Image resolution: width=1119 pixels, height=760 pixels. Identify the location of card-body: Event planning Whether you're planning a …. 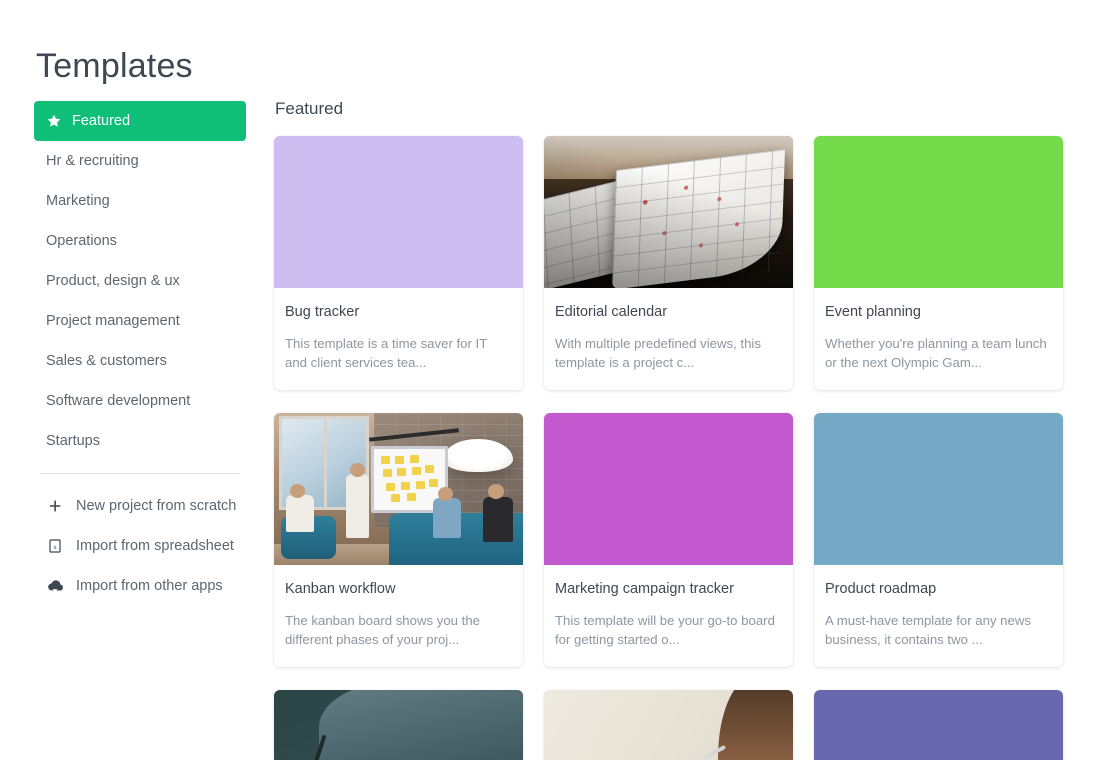
(938, 339).